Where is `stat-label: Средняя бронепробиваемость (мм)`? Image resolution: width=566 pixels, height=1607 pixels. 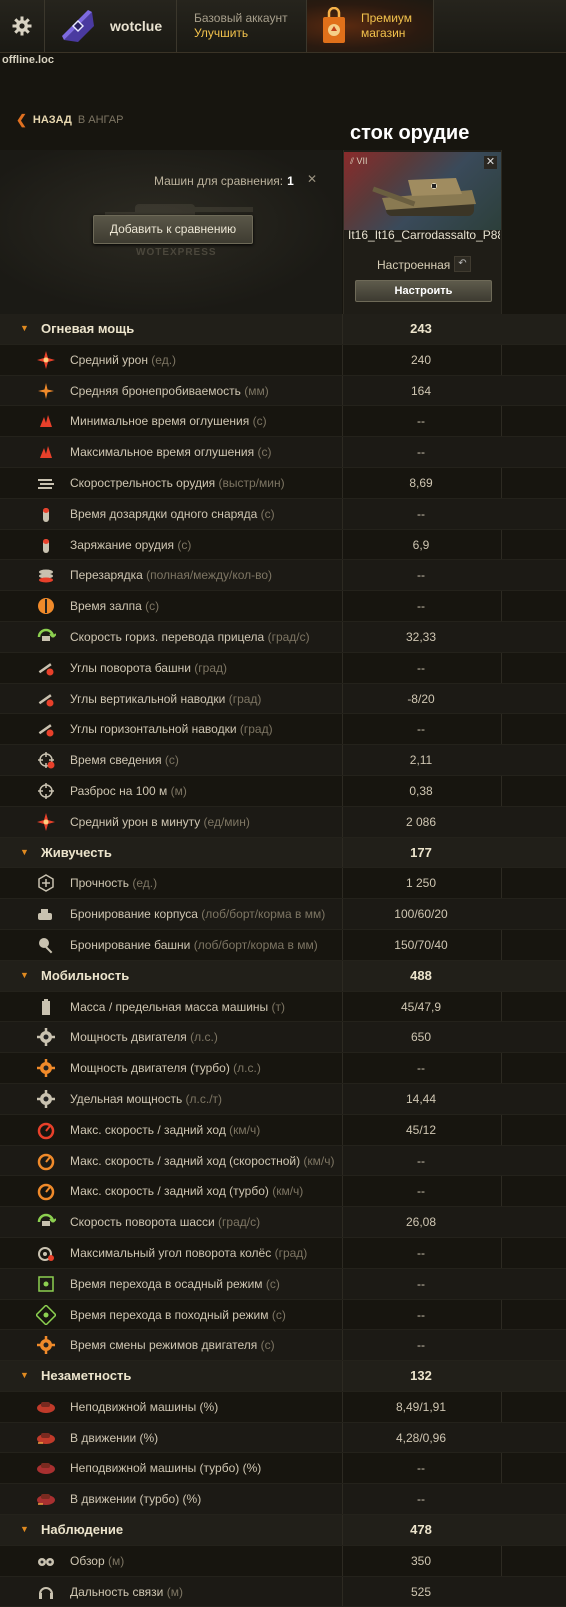 stat-label: Средняя бронепробиваемость (мм) is located at coordinates (169, 391).